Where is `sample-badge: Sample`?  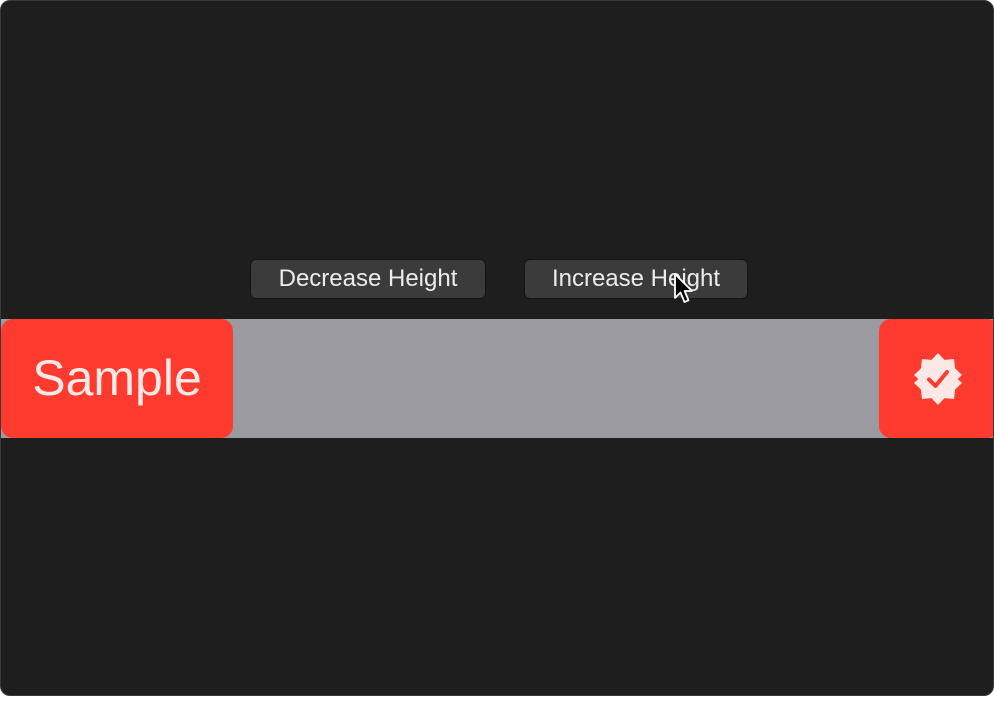 sample-badge: Sample is located at coordinates (117, 378).